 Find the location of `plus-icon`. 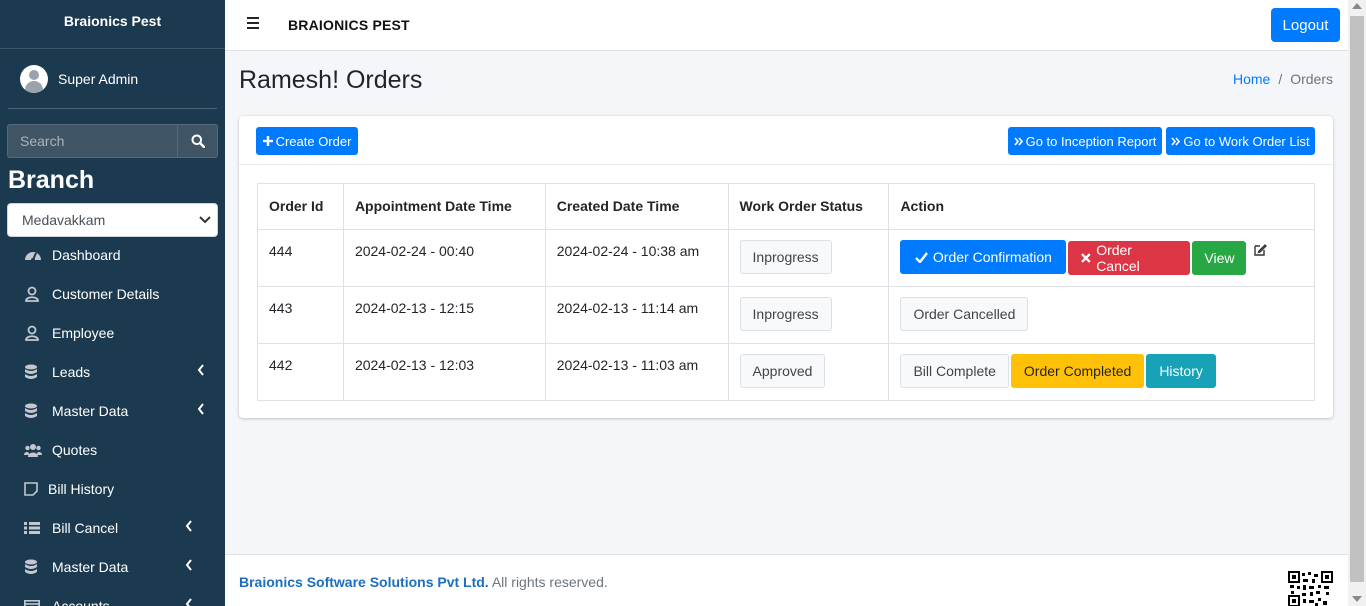

plus-icon is located at coordinates (267, 141).